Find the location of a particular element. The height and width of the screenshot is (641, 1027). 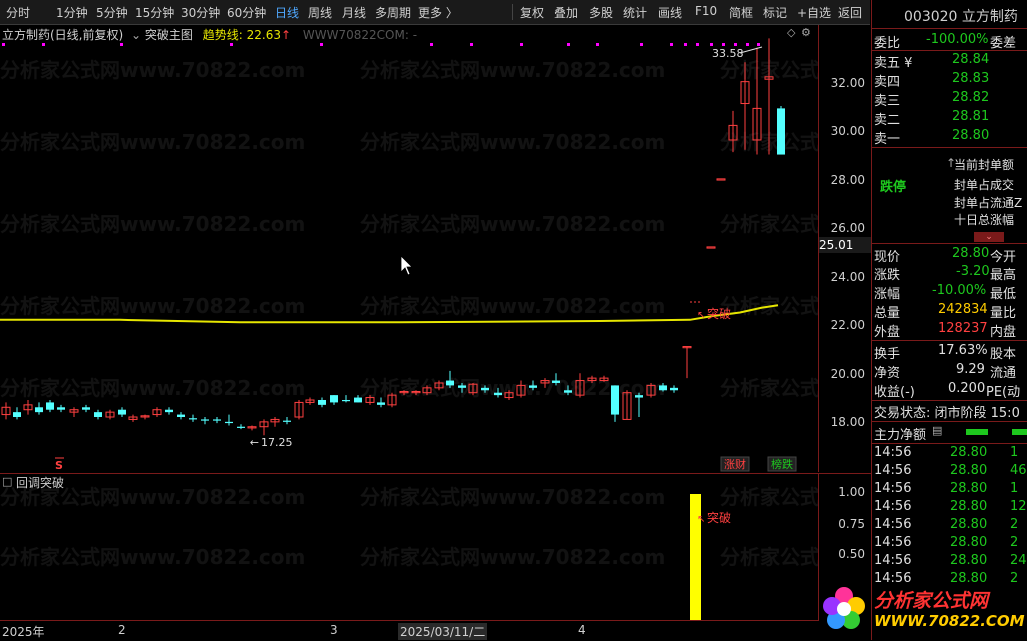

stats-row: 净资 9.29 流通 is located at coordinates (945, 371).